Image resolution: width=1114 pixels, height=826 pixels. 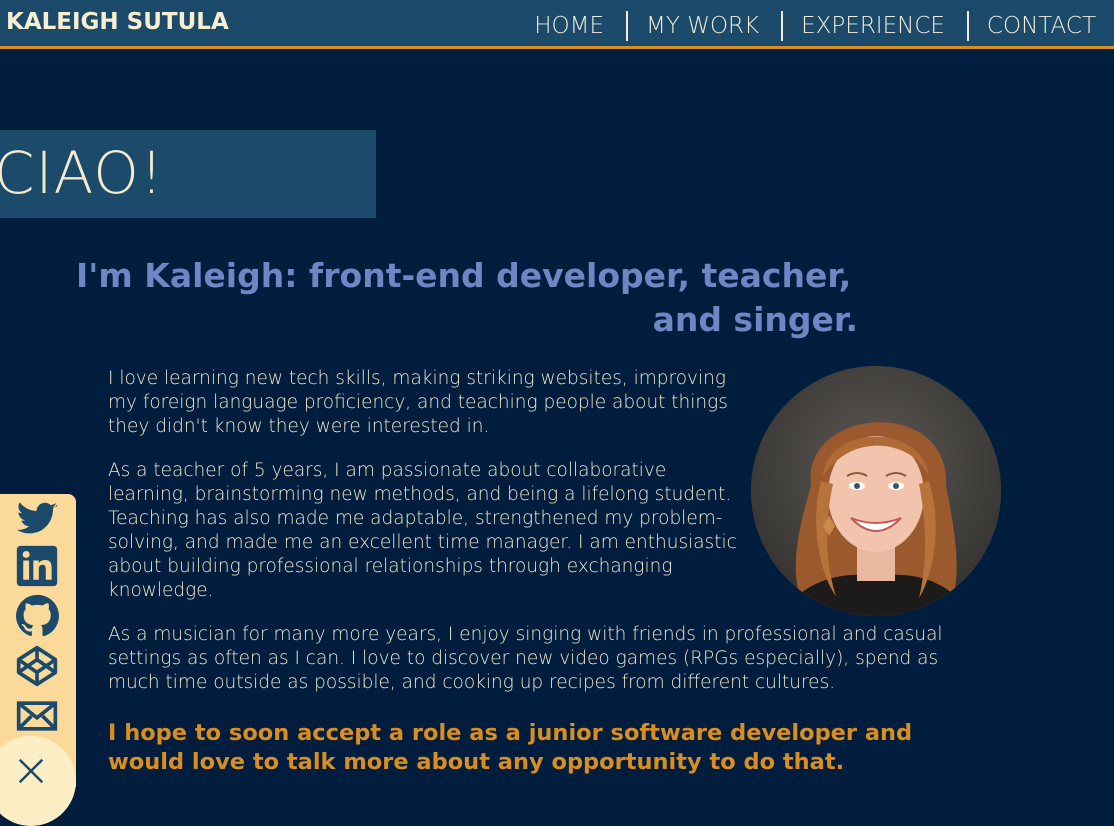 What do you see at coordinates (37, 666) in the screenshot?
I see `codepen-icon` at bounding box center [37, 666].